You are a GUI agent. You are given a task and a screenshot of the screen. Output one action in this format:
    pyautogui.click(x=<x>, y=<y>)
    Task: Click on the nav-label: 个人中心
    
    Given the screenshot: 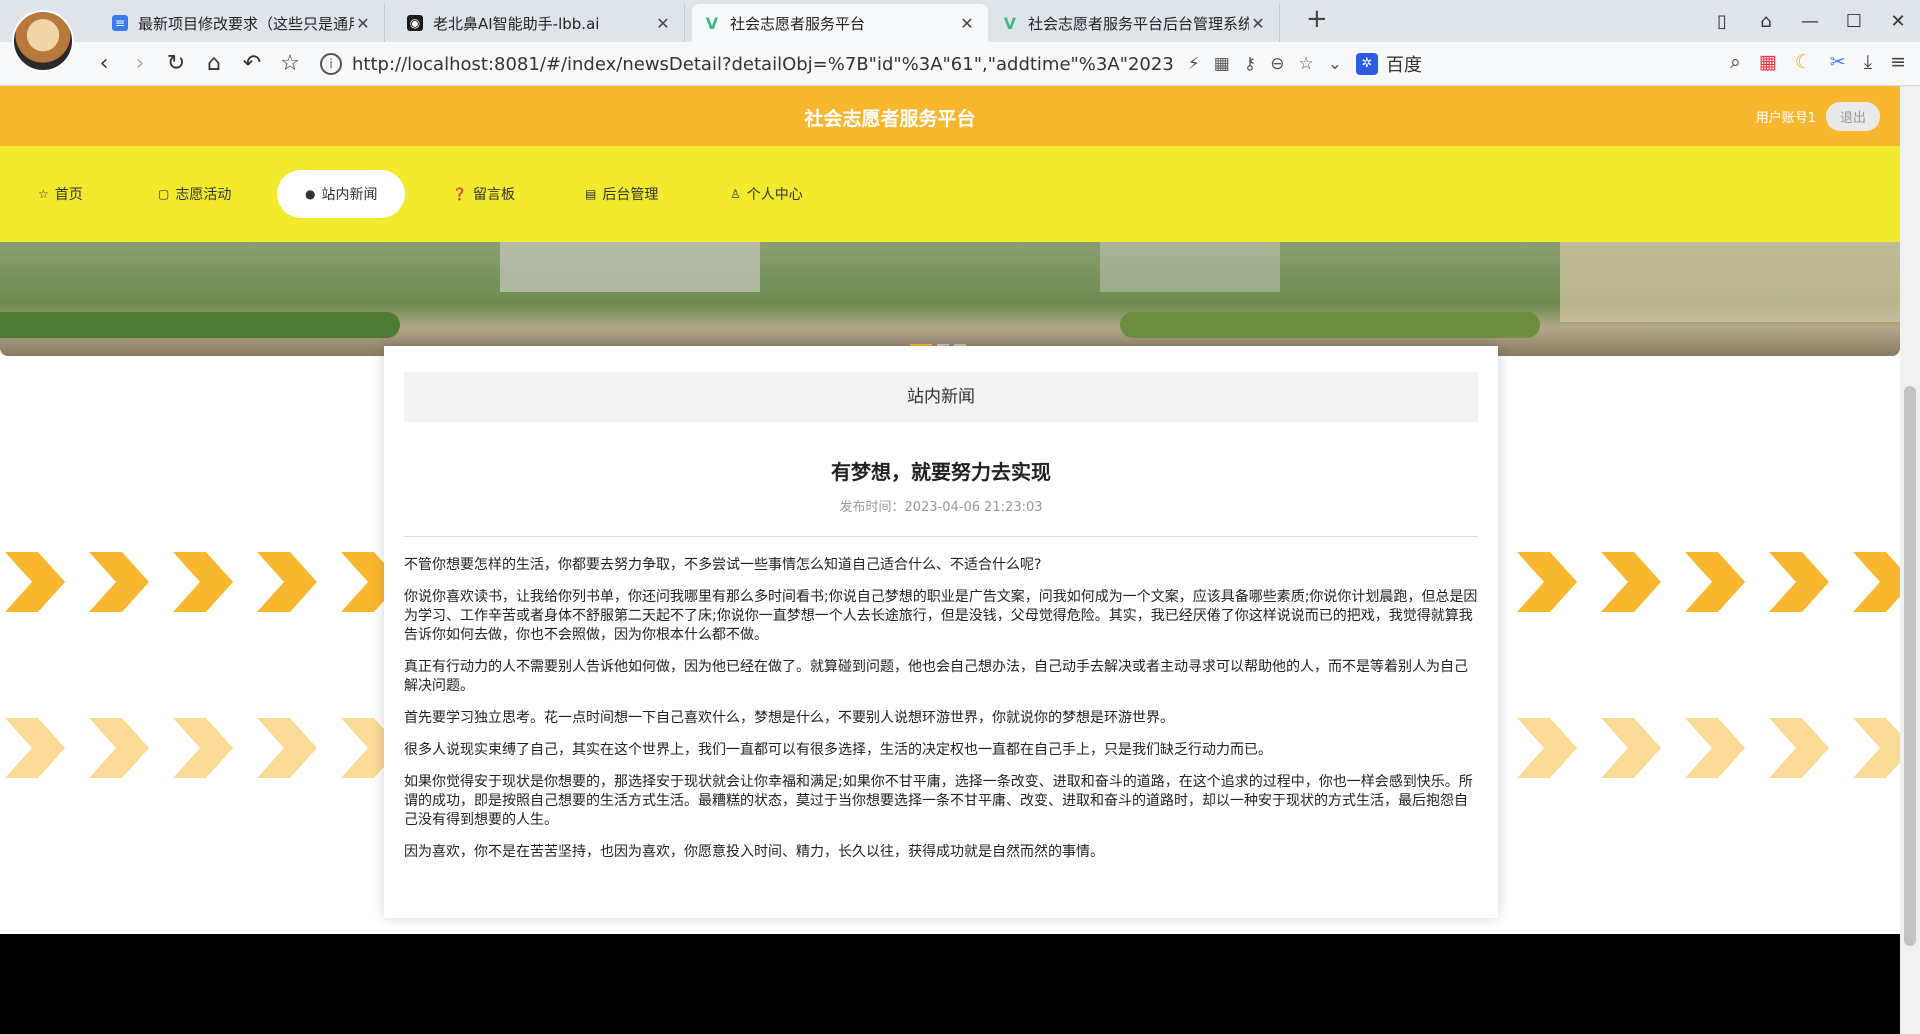 What is the action you would take?
    pyautogui.click(x=774, y=195)
    